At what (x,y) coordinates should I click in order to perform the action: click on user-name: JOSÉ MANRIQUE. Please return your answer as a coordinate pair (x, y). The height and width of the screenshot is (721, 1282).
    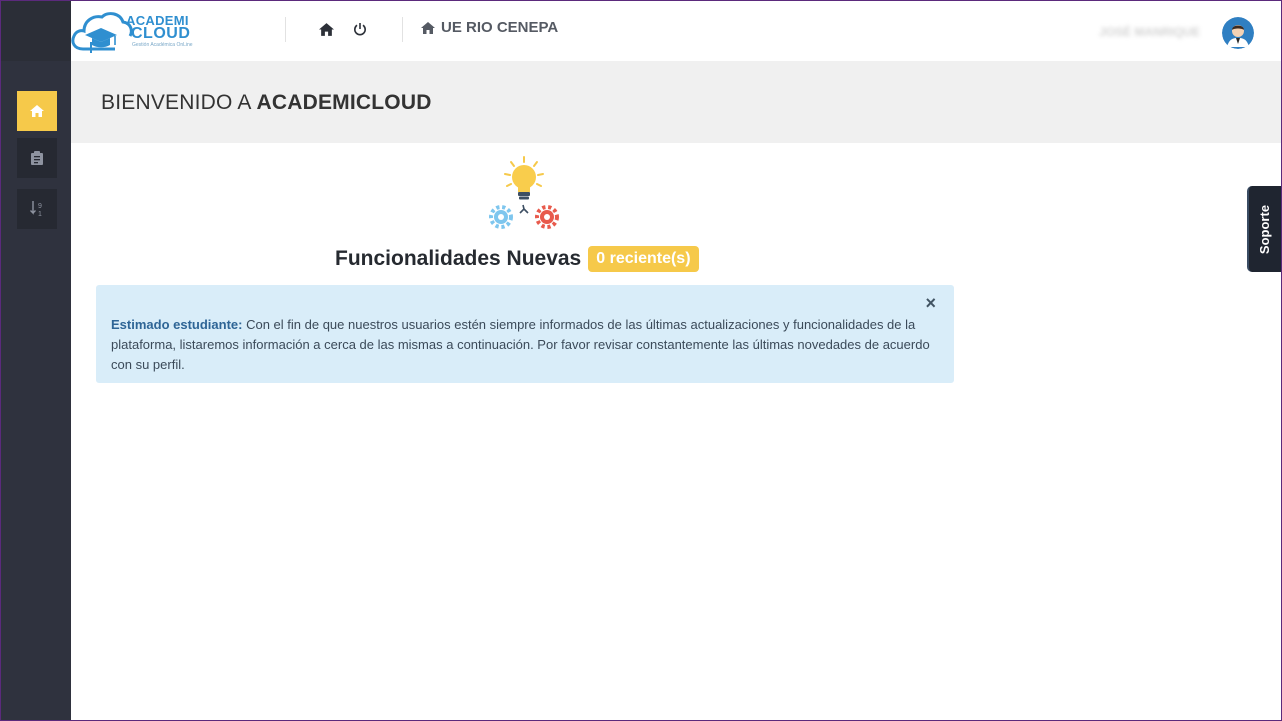
    Looking at the image, I should click on (1149, 38).